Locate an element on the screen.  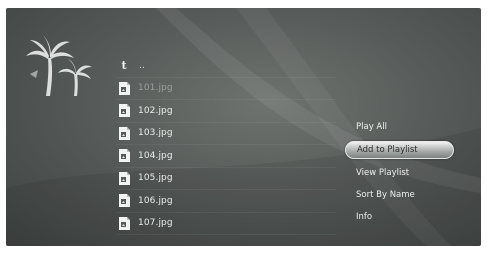
file-name: 101.jpg is located at coordinates (155, 88).